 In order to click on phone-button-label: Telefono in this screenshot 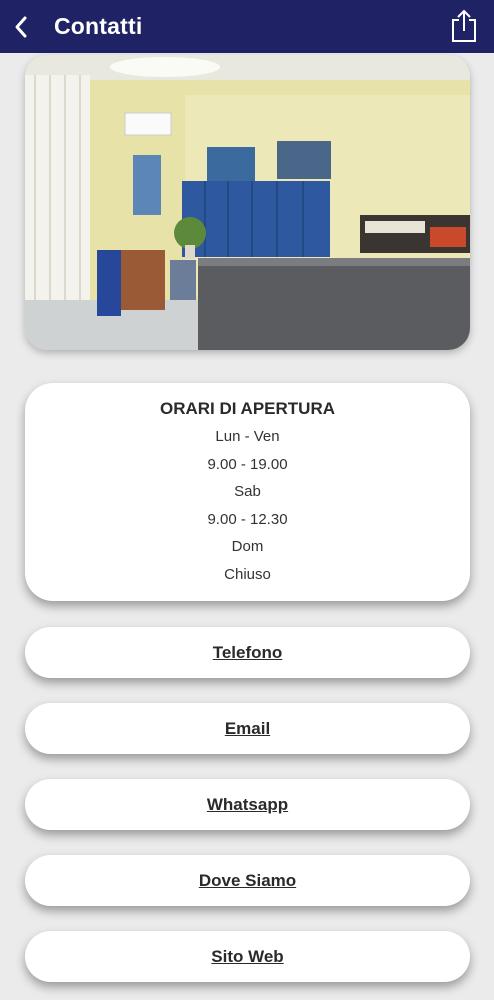, I will do `click(247, 652)`.